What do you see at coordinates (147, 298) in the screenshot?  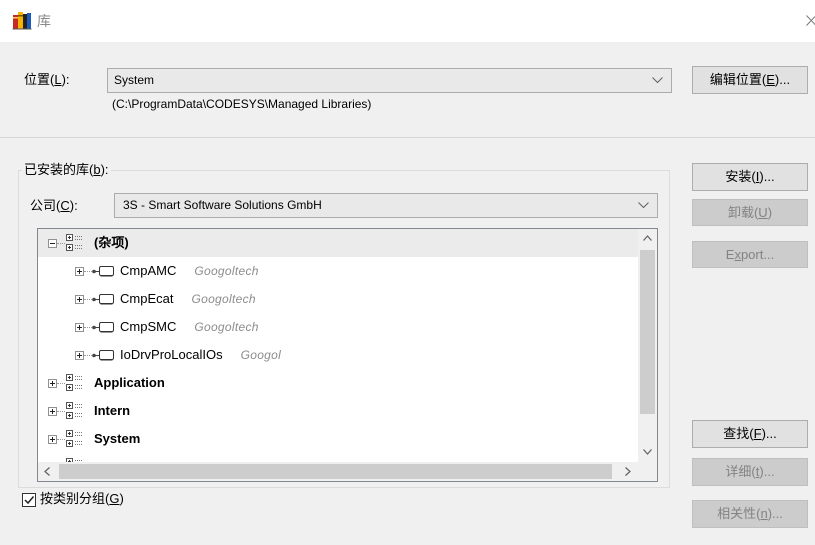 I see `tree-item-name: CmpEcat` at bounding box center [147, 298].